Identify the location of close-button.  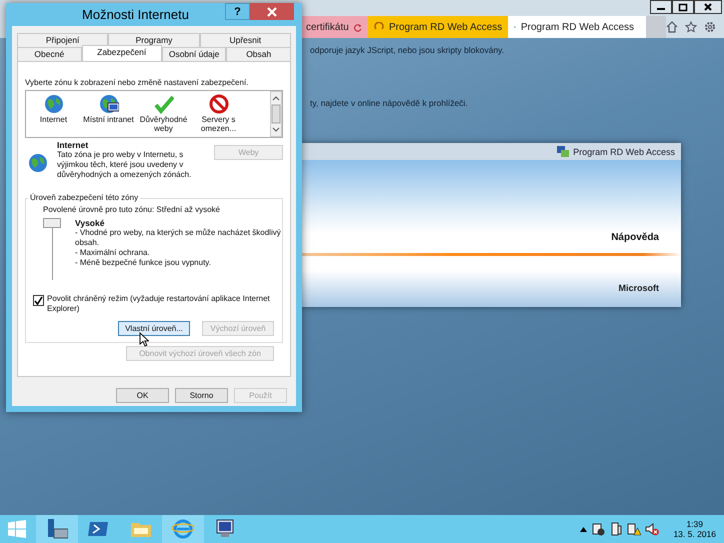
(272, 11).